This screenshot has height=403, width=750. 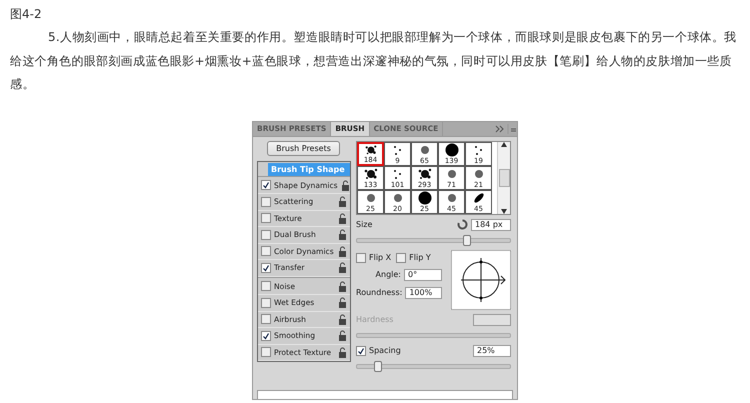 I want to click on roundness-label: Roundness:, so click(x=379, y=292).